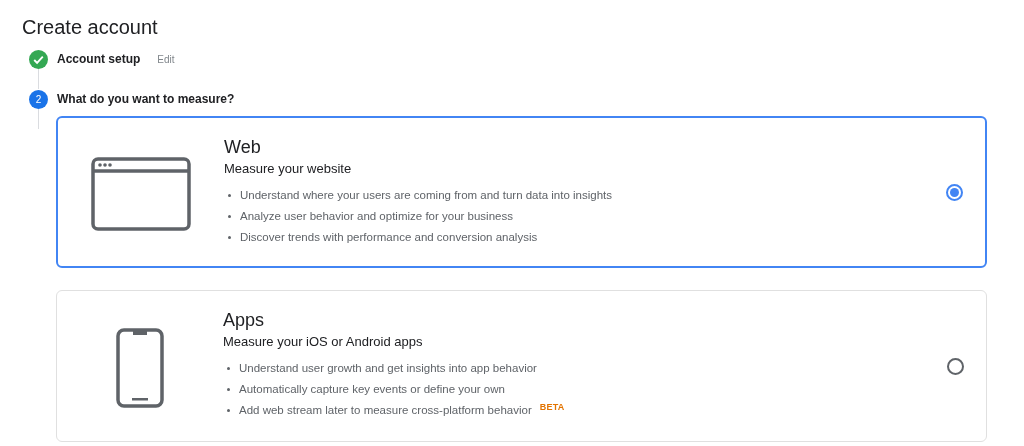 The width and height of the screenshot is (1024, 446). I want to click on bullet-text: Automatically capture key events or define your own, so click(372, 389).